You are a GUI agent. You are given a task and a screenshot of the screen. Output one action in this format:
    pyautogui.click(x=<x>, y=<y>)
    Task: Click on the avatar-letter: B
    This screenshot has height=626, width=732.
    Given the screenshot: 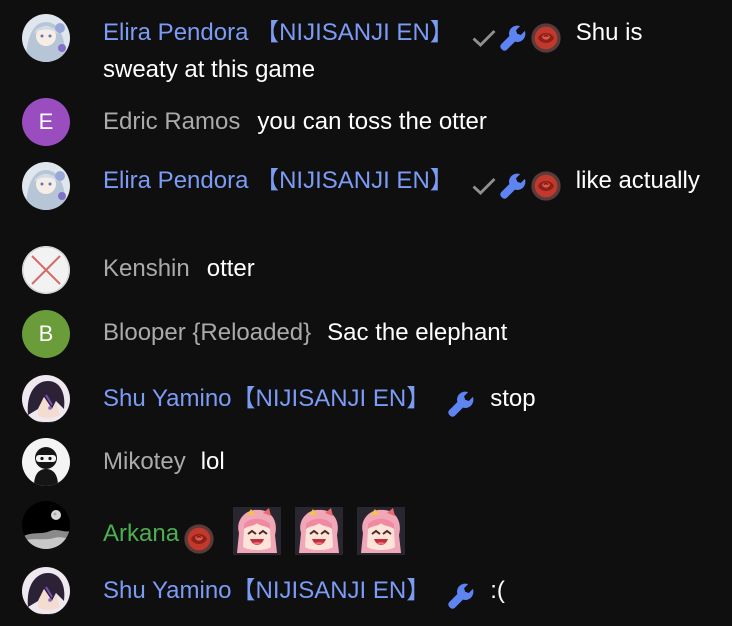 What is the action you would take?
    pyautogui.click(x=46, y=333)
    